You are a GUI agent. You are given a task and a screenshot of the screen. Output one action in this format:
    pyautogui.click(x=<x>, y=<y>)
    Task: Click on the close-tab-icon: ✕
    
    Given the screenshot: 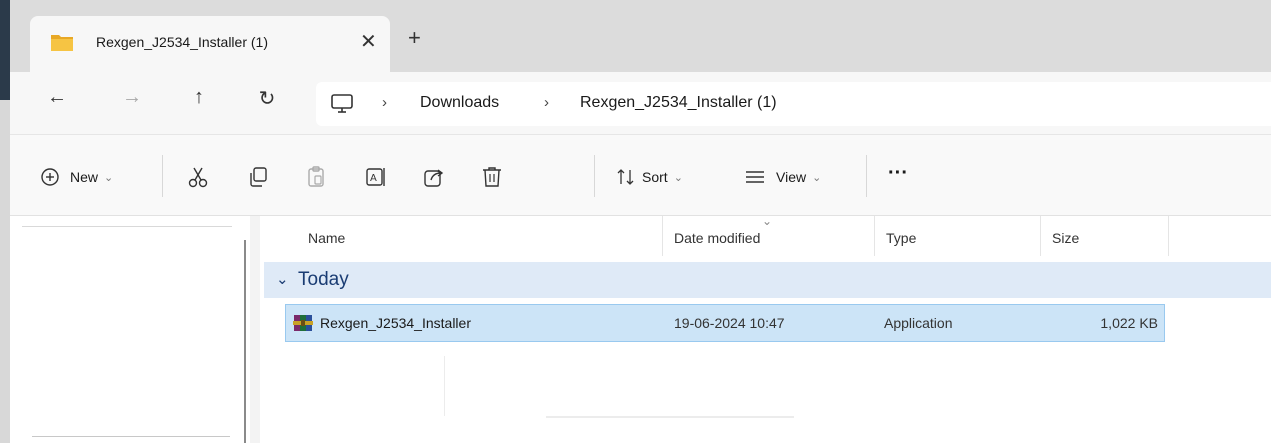 What is the action you would take?
    pyautogui.click(x=368, y=41)
    